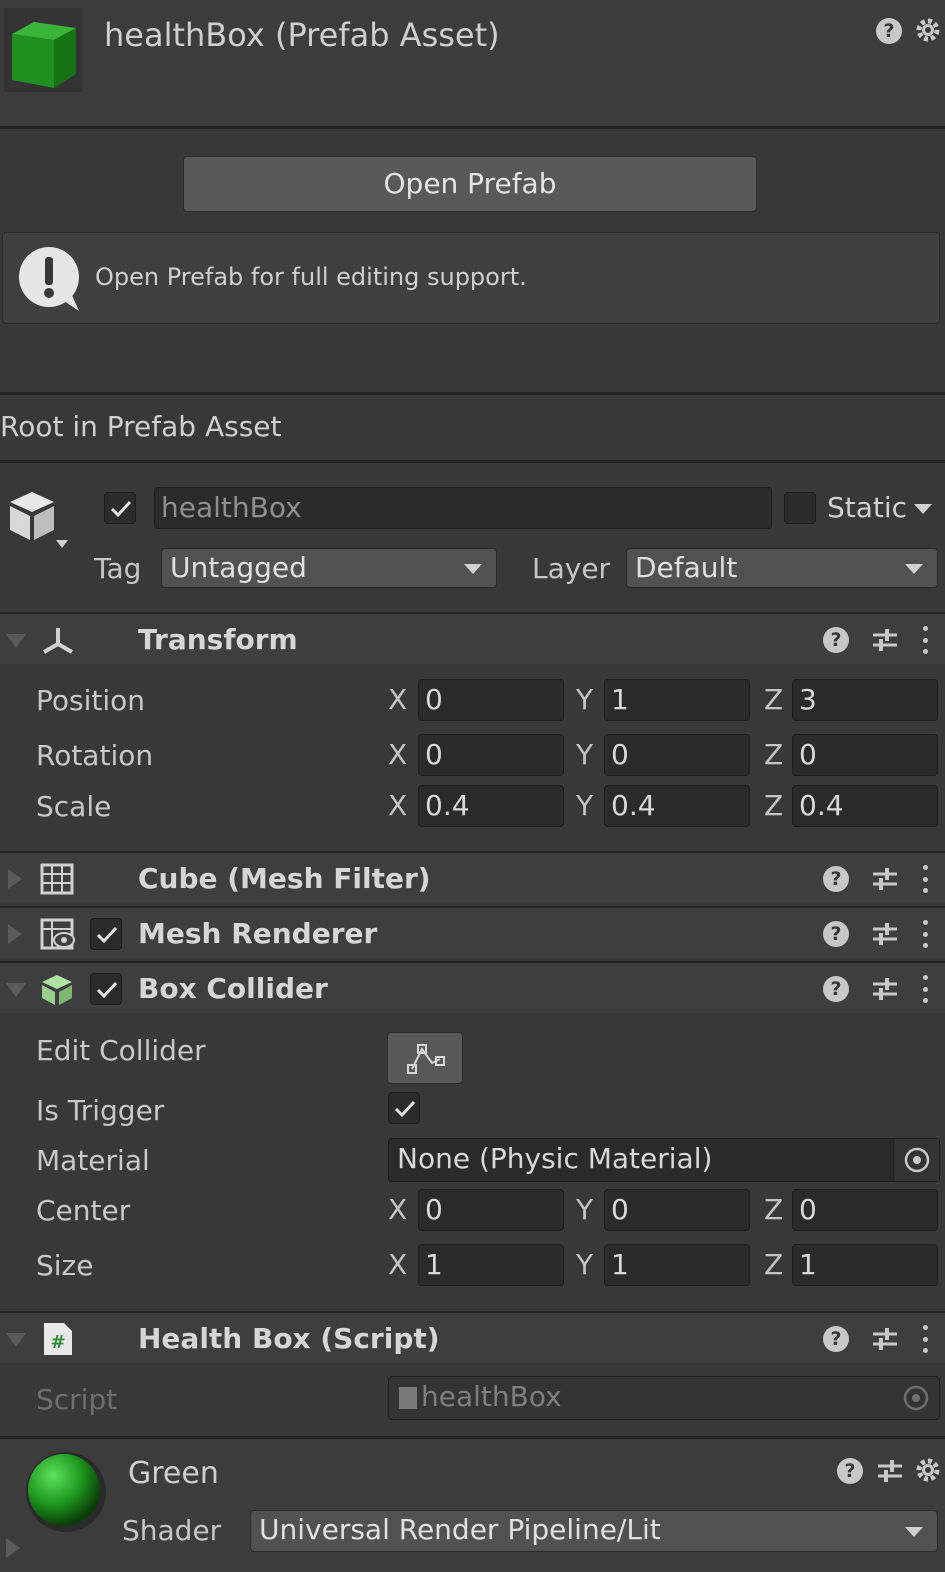  I want to click on center-z-field: 0, so click(865, 1210).